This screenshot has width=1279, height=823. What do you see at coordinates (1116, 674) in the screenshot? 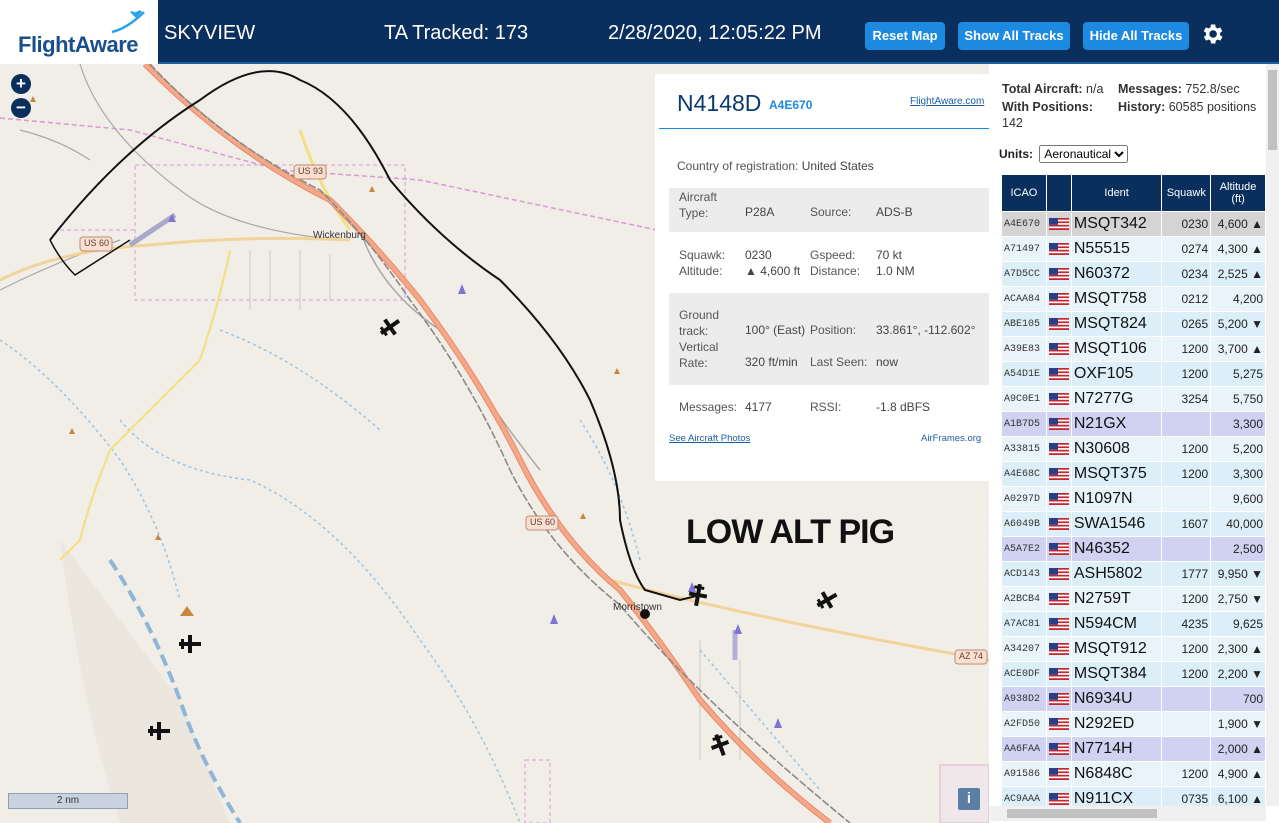
I see `cell-ident: MSQT384` at bounding box center [1116, 674].